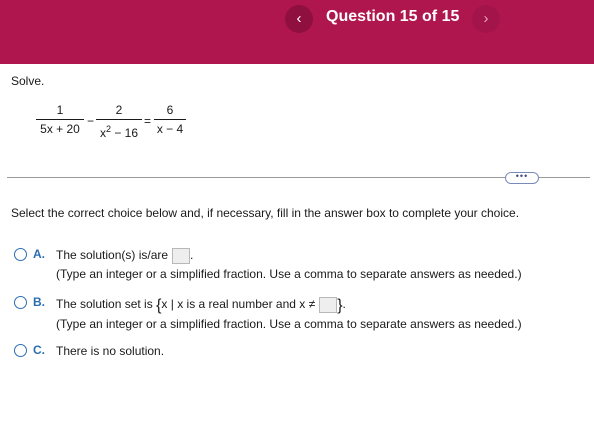  Describe the element at coordinates (39, 350) in the screenshot. I see `choice-c-letter: C.` at that location.